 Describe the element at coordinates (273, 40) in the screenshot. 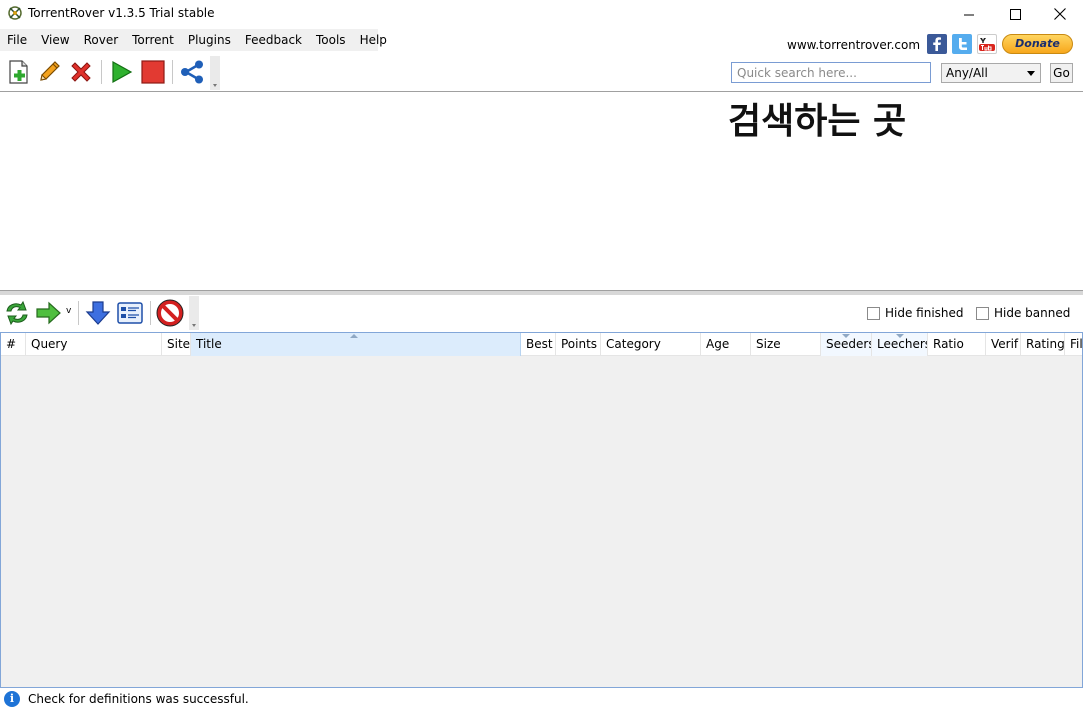

I see `menu-feedback: Feedback` at that location.